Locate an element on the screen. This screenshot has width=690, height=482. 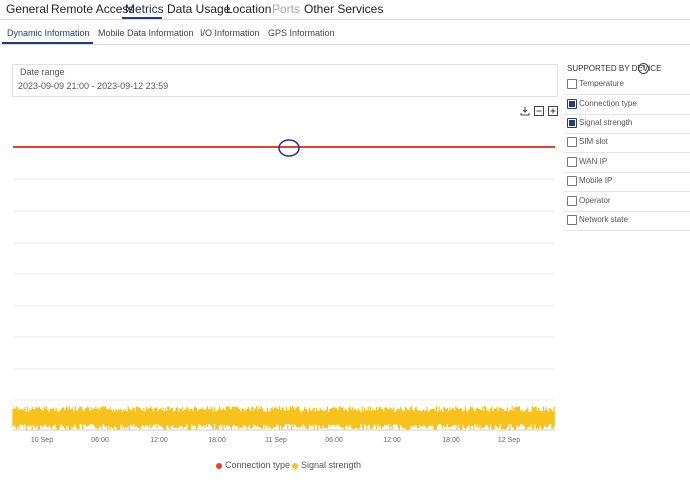
option-wan-ip: WAN IP is located at coordinates (627, 163).